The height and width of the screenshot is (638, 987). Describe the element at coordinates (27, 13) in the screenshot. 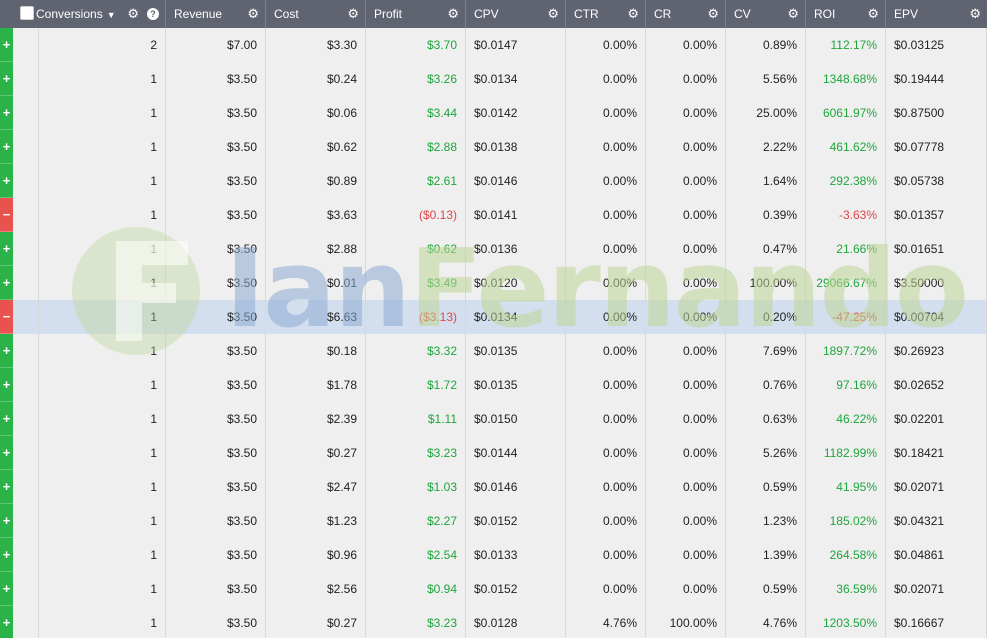

I see `select-all-checkbox` at that location.